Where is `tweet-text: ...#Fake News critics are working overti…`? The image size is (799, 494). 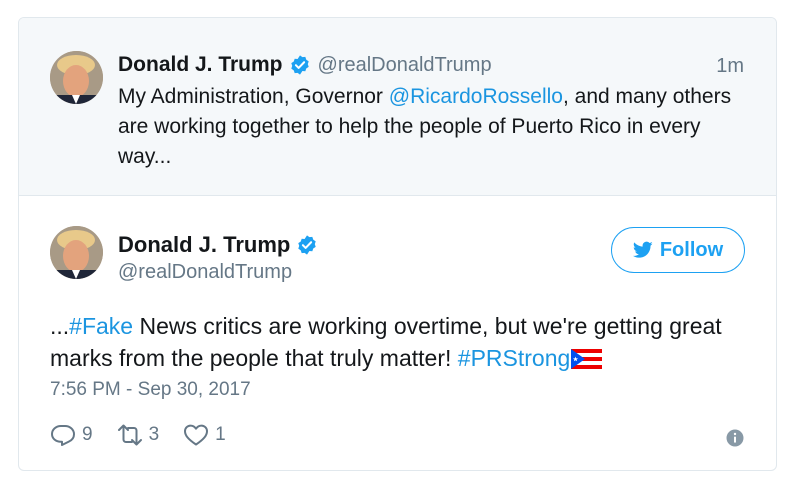 tweet-text: ...#Fake News critics are working overti… is located at coordinates (400, 342).